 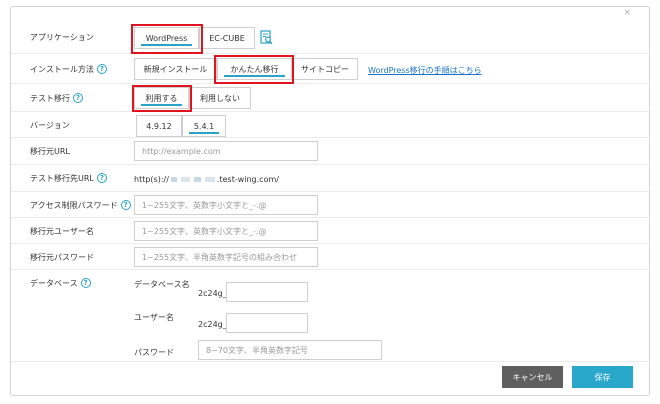 I want to click on row-application: アプリケーション WordPress EC-CUBE, so click(x=331, y=37).